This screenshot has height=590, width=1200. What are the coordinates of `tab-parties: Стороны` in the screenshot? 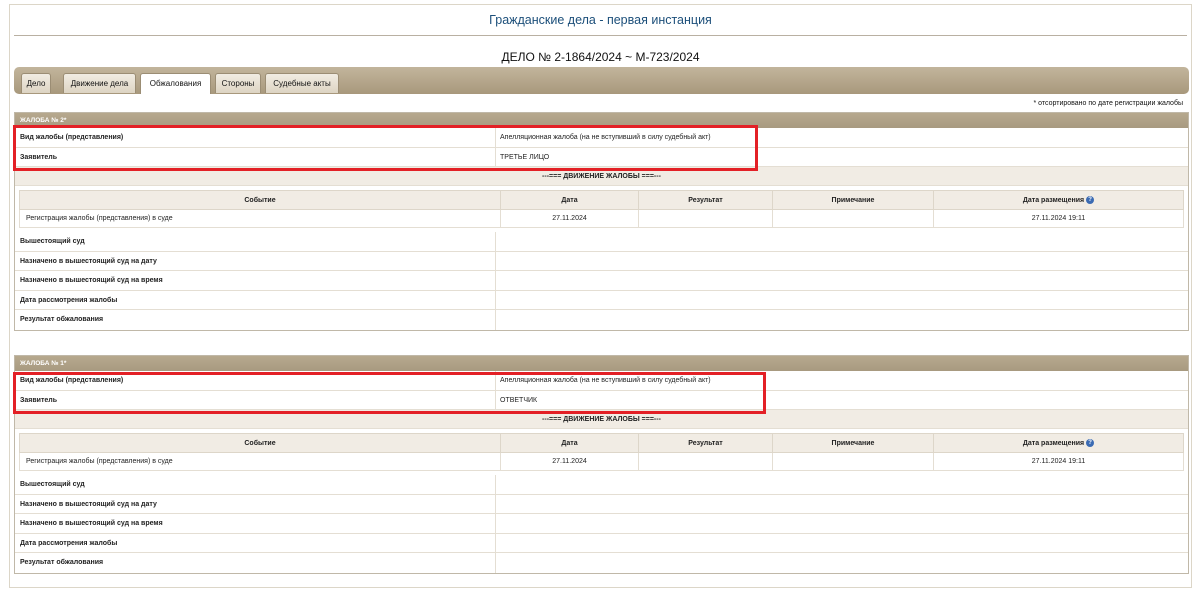 It's located at (238, 83).